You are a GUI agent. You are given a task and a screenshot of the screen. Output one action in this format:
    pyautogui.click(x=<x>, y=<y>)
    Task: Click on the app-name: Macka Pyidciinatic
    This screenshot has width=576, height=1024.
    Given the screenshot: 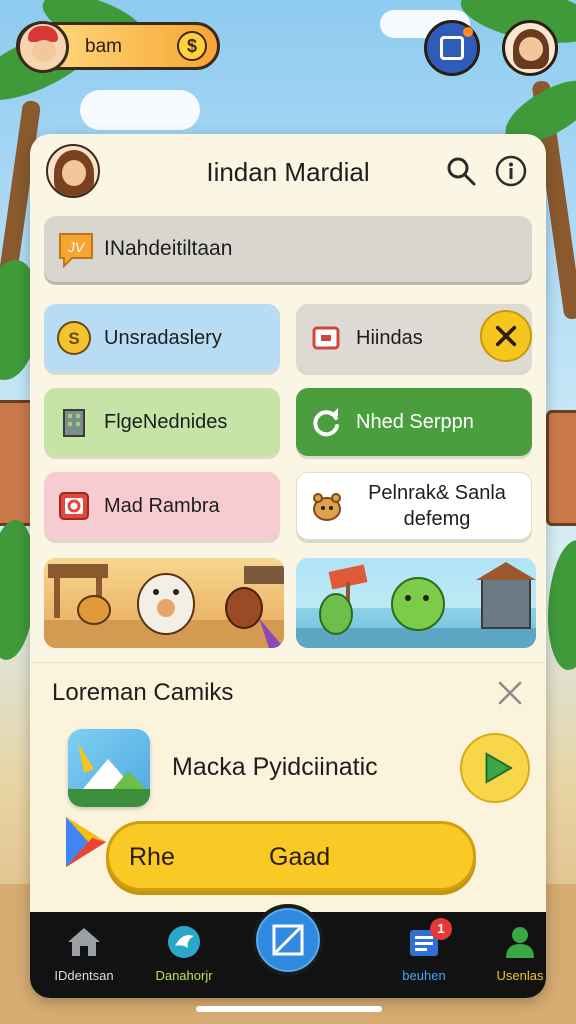 What is the action you would take?
    pyautogui.click(x=275, y=767)
    